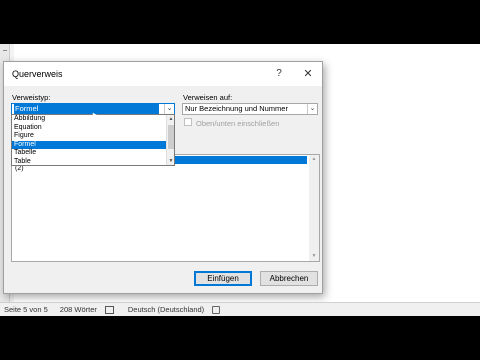 This screenshot has width=480, height=360. Describe the element at coordinates (37, 74) in the screenshot. I see `dialog-title: Querverweis` at that location.